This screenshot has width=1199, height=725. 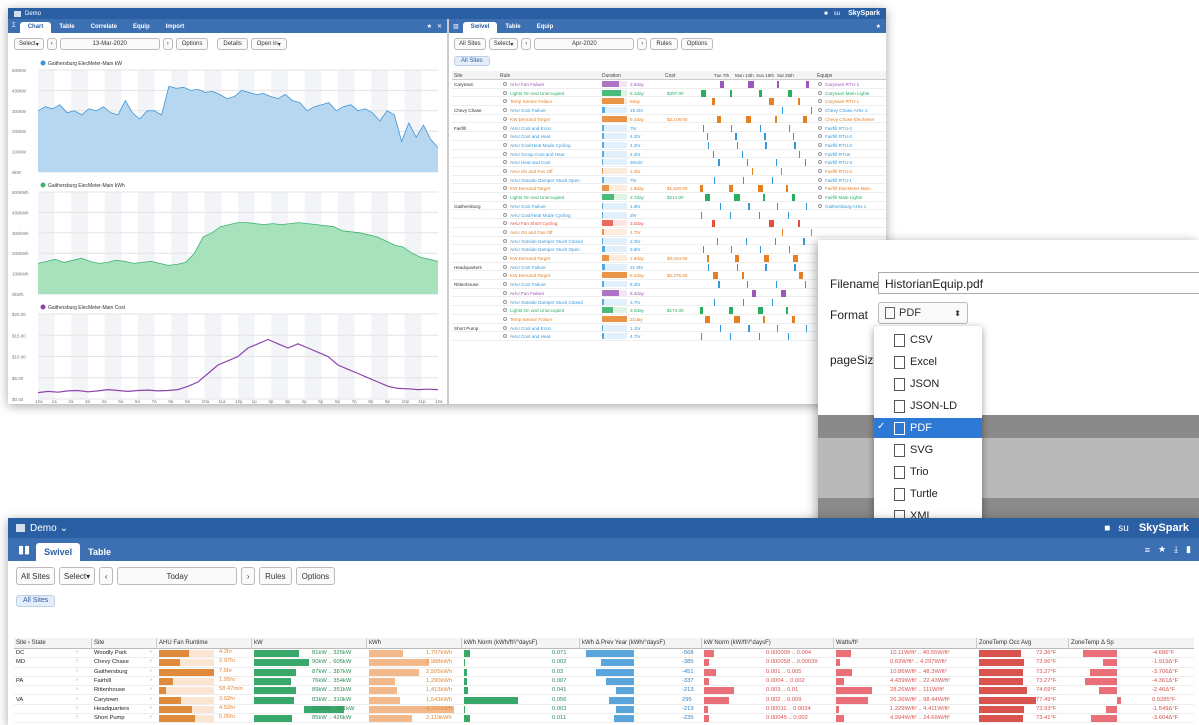 What do you see at coordinates (928, 428) in the screenshot?
I see `format-option-pdf: ✓ PDF` at bounding box center [928, 428].